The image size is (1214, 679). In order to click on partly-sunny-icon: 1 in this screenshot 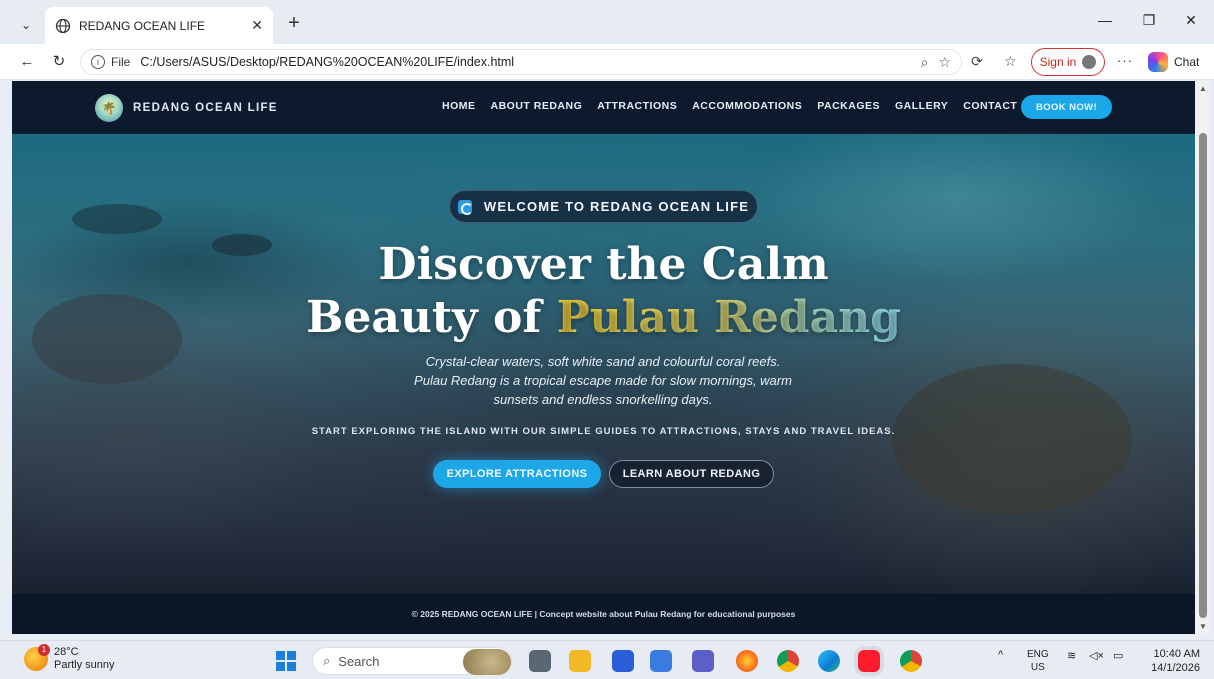, I will do `click(37, 657)`.